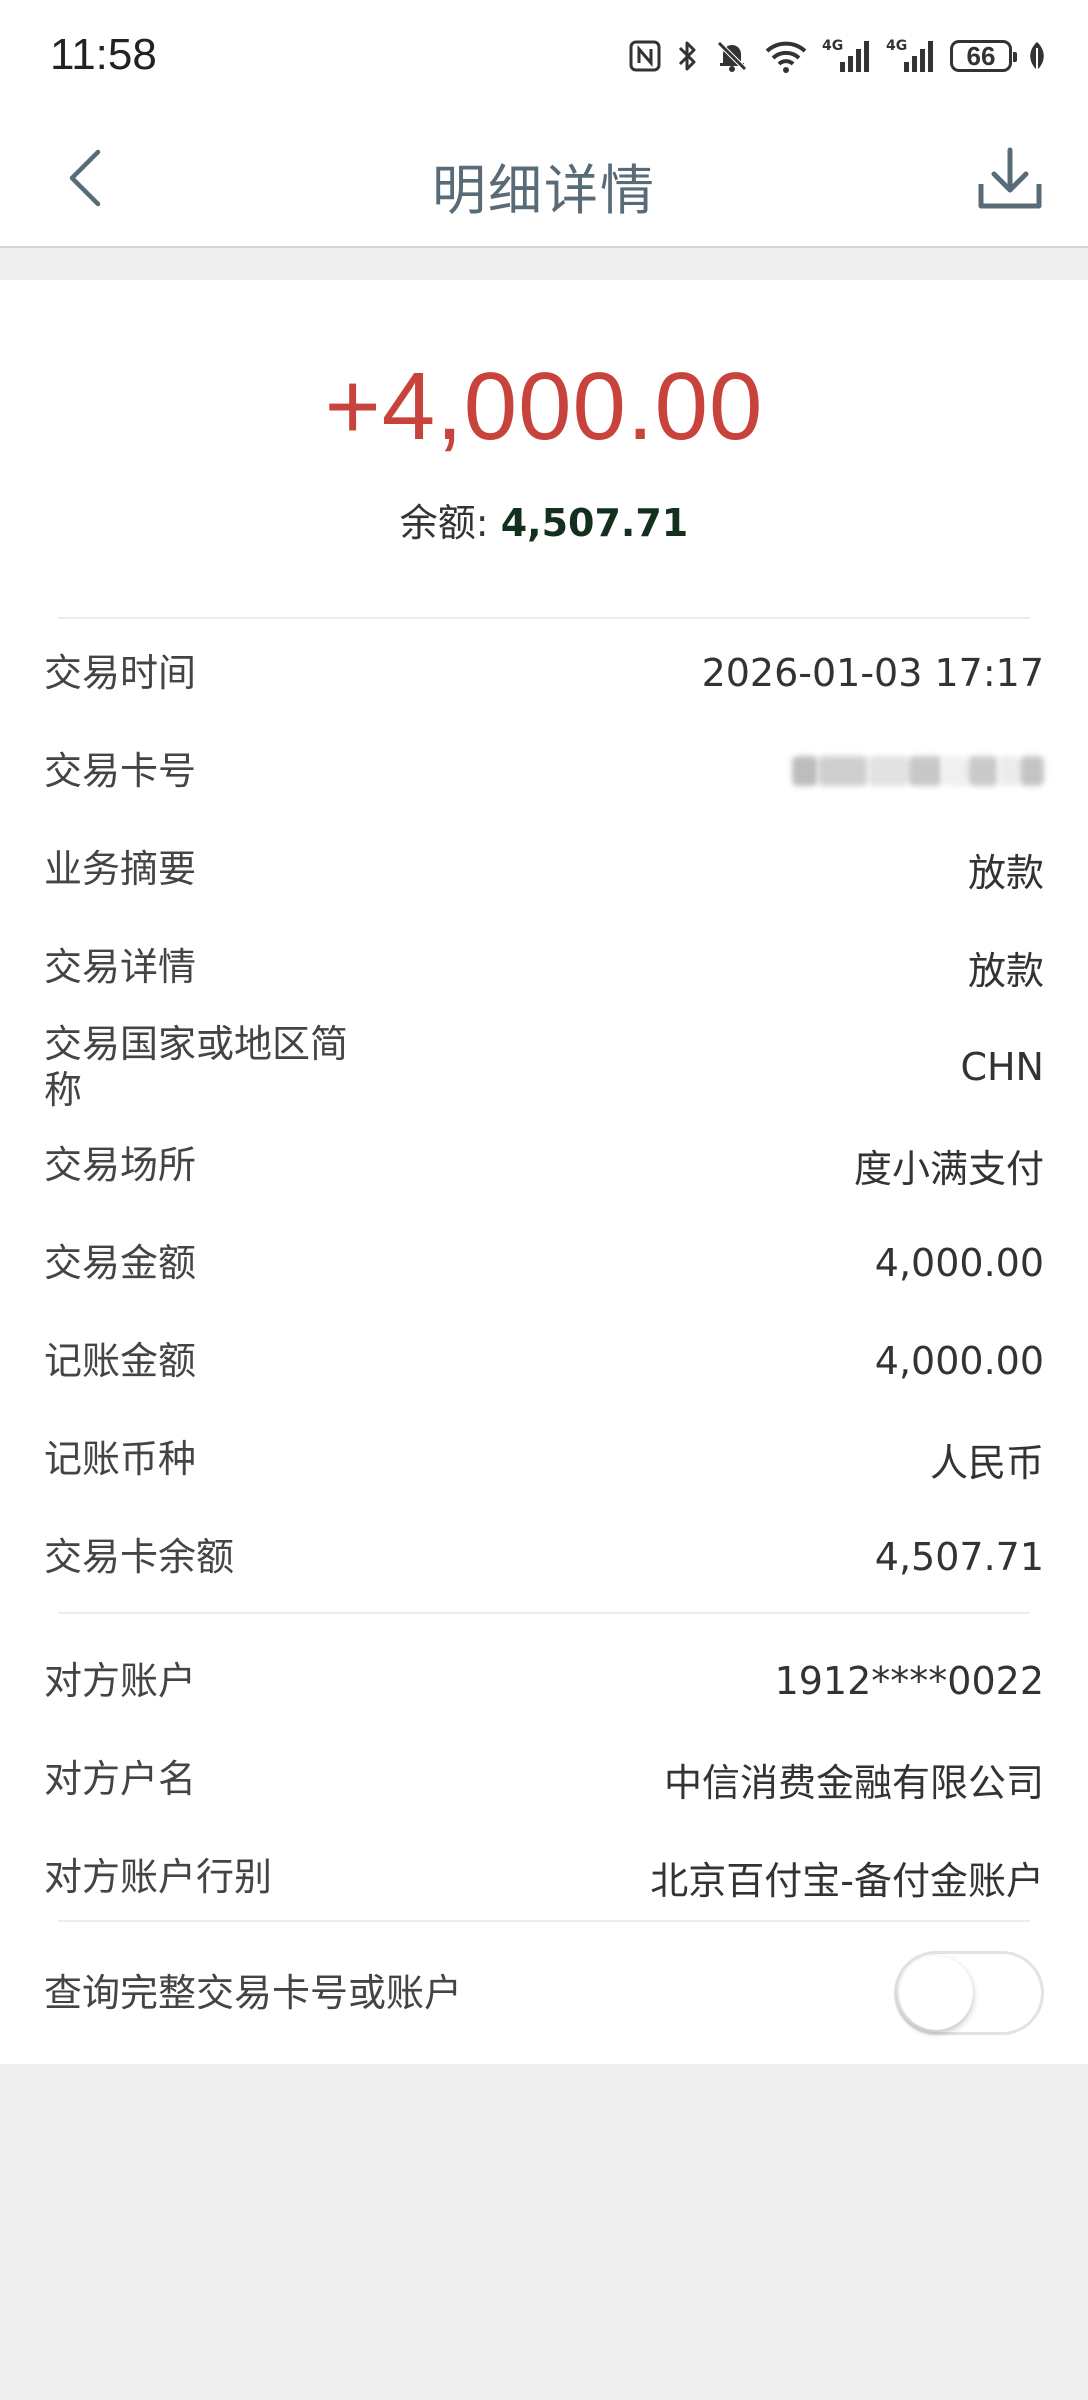  I want to click on balance-value: 4,507.71, so click(594, 523).